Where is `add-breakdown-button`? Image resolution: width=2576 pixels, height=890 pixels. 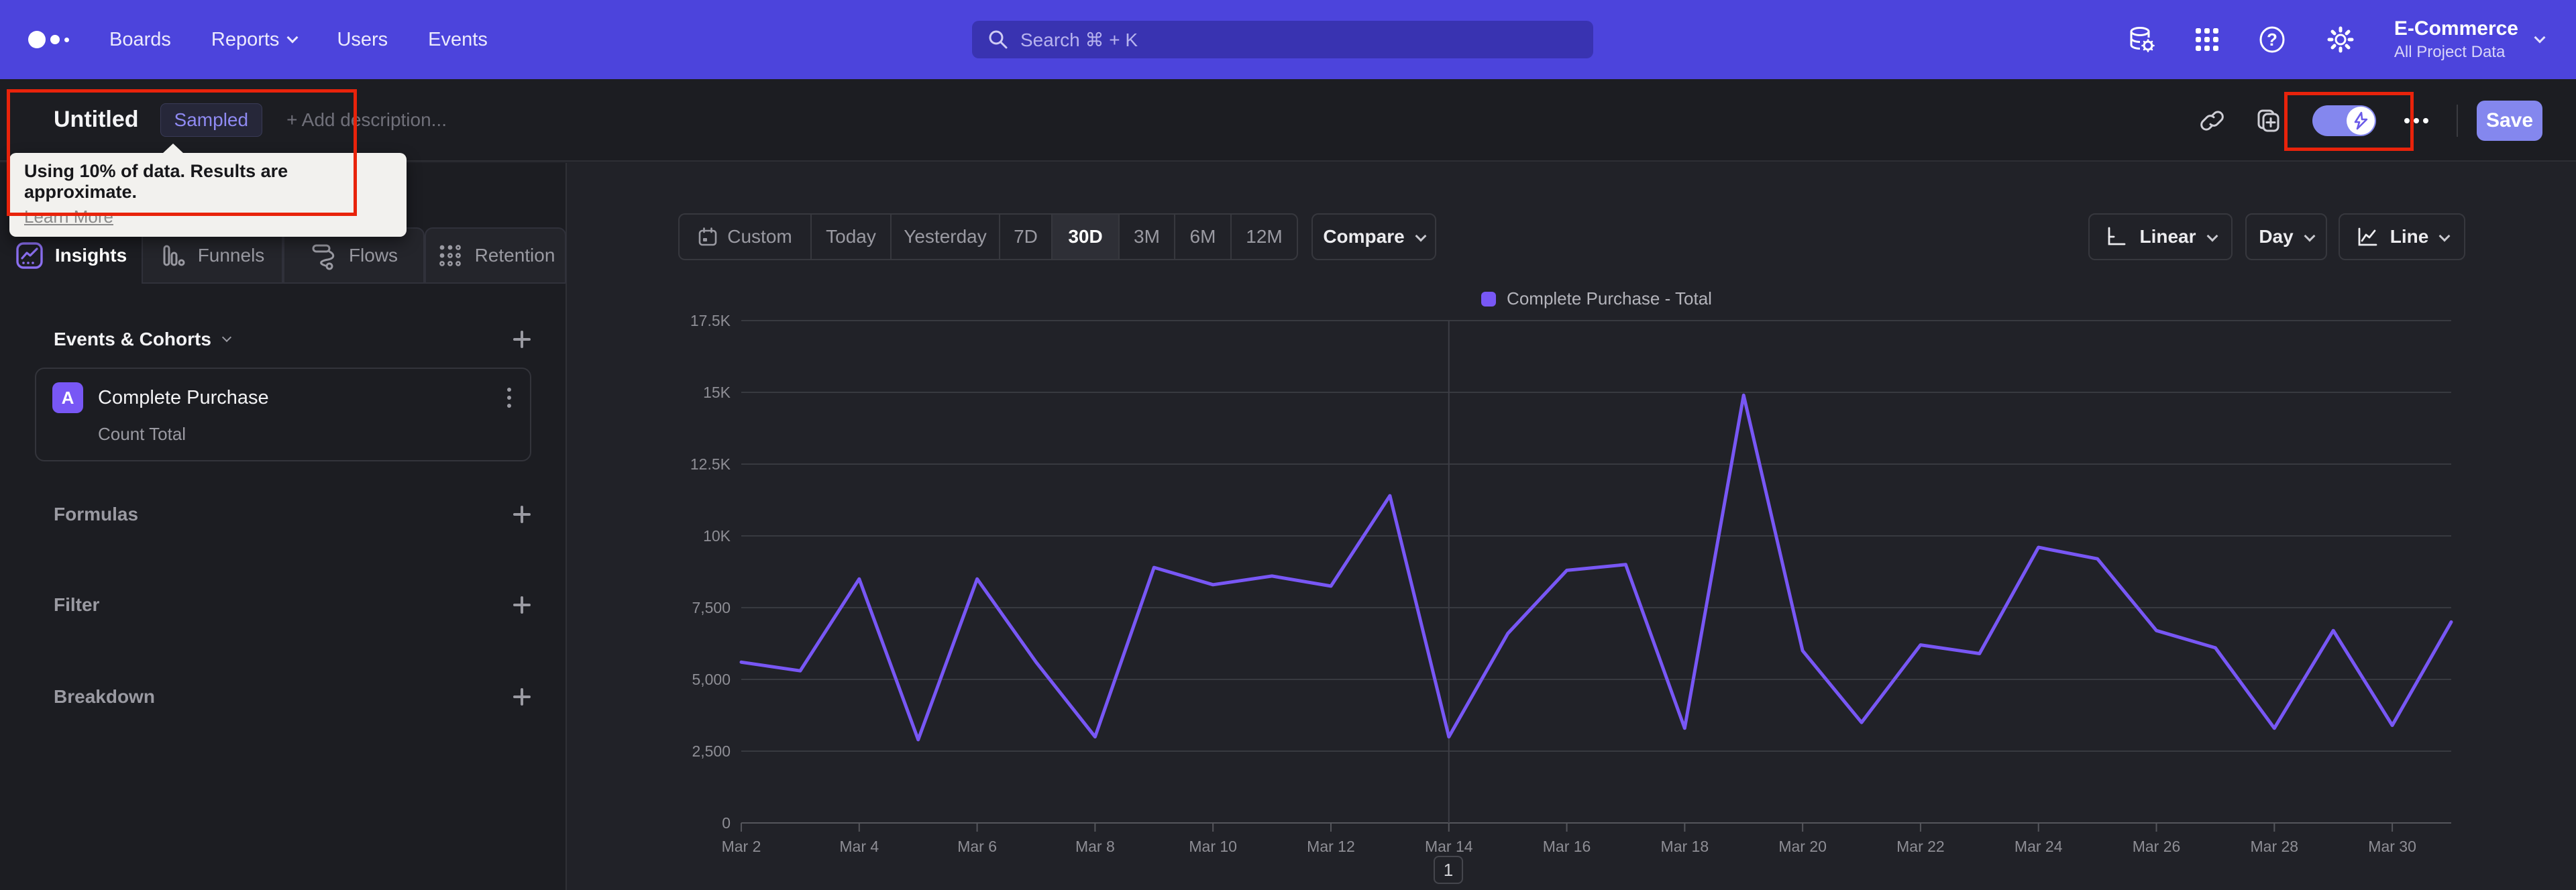 add-breakdown-button is located at coordinates (522, 697).